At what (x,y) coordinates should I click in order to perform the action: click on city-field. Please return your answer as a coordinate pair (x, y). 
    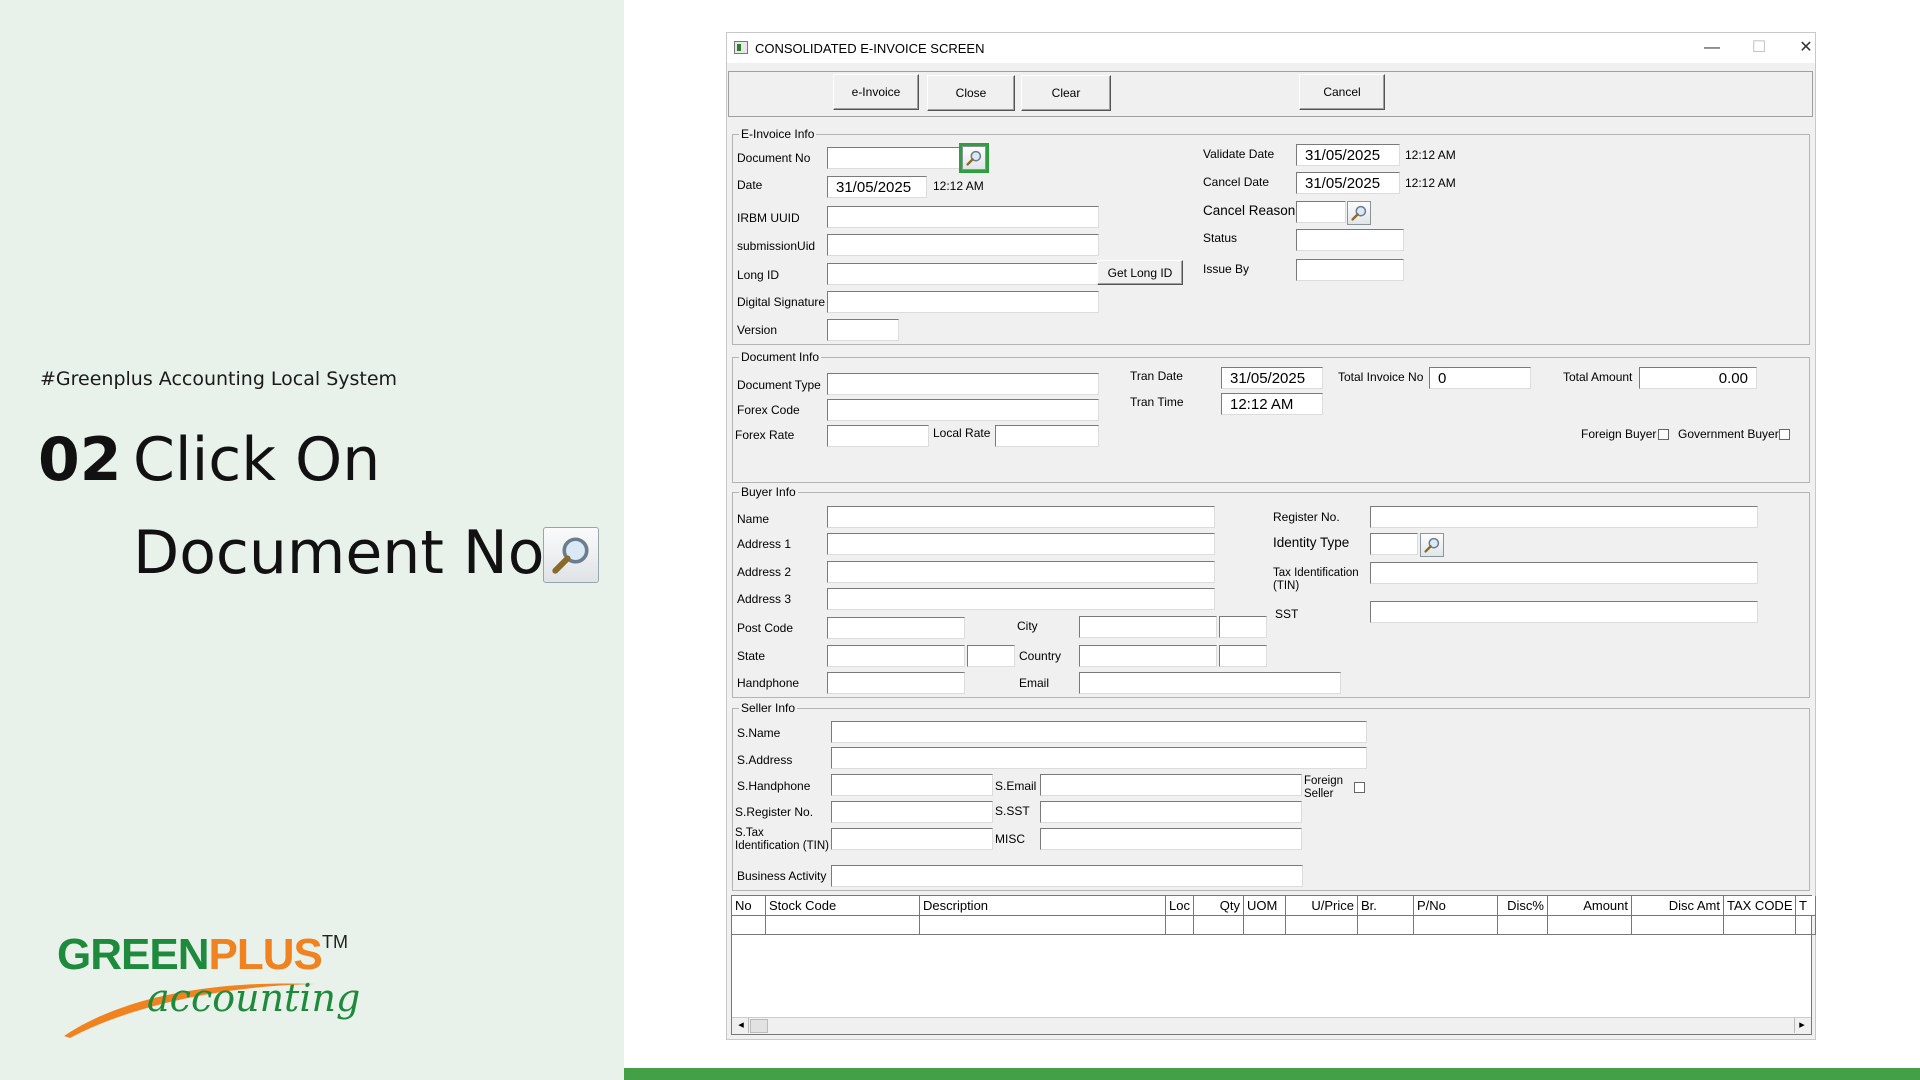
    Looking at the image, I should click on (1148, 627).